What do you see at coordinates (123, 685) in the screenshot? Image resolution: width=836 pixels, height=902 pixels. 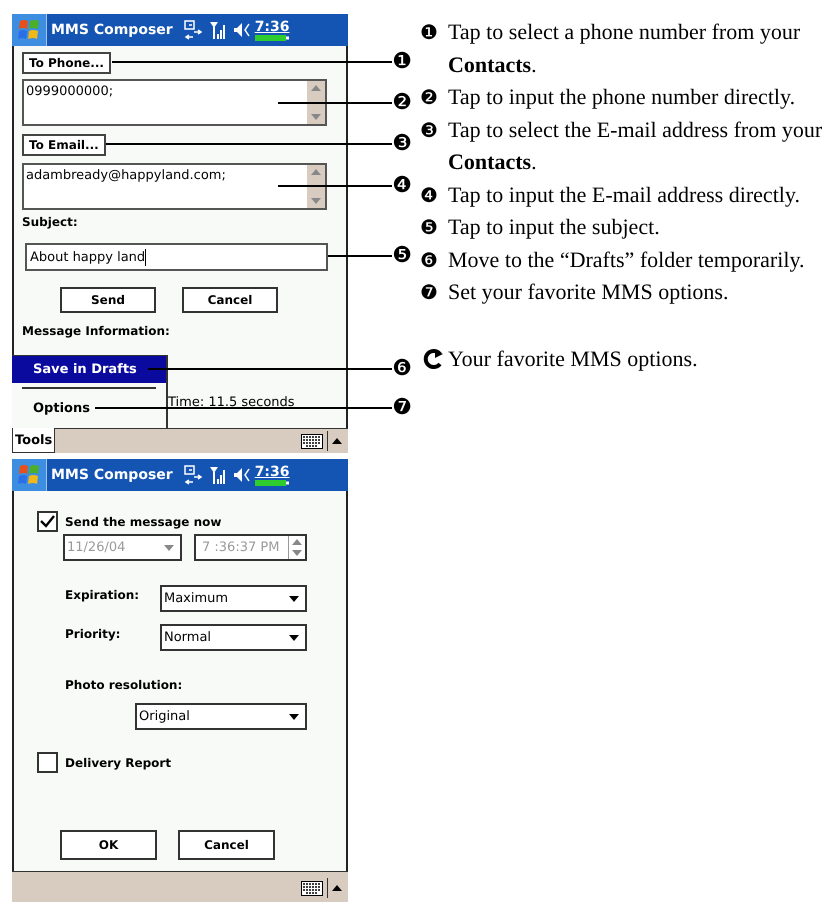 I see `photo-resolution-label: Photo resolution:` at bounding box center [123, 685].